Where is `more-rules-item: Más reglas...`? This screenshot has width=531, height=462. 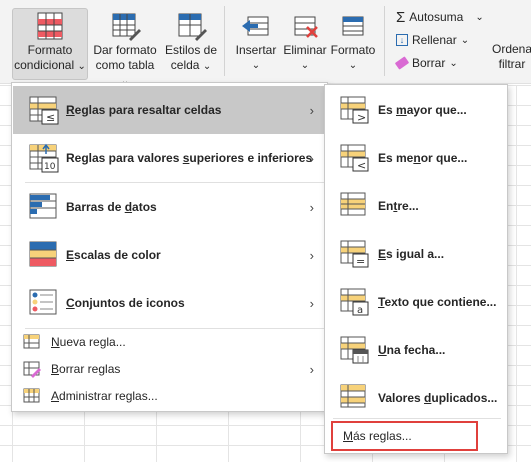
more-rules-item: Más reglas... is located at coordinates (404, 436).